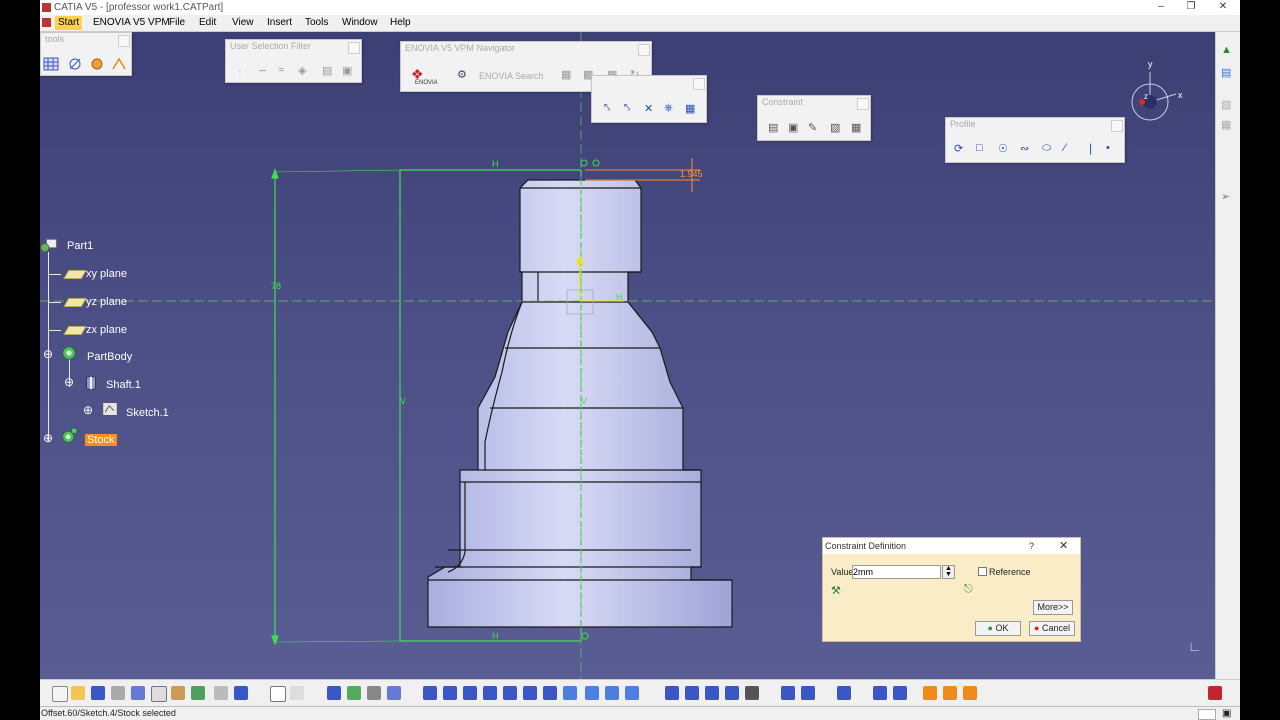 The height and width of the screenshot is (720, 1280). Describe the element at coordinates (672, 693) in the screenshot. I see `hide-show-icon` at that location.